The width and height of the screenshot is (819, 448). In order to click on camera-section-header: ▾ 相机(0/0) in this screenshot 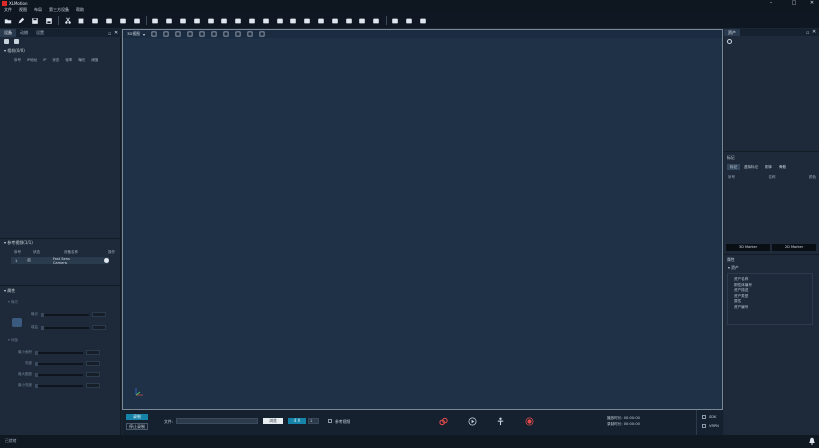, I will do `click(14, 51)`.